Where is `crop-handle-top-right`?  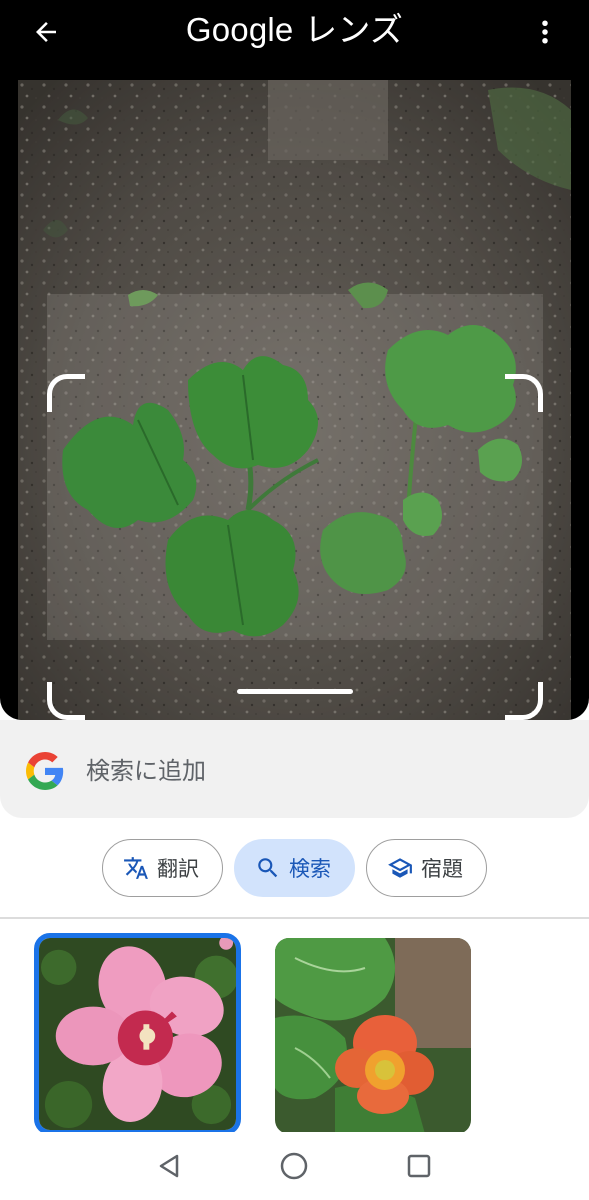
crop-handle-top-right is located at coordinates (524, 393).